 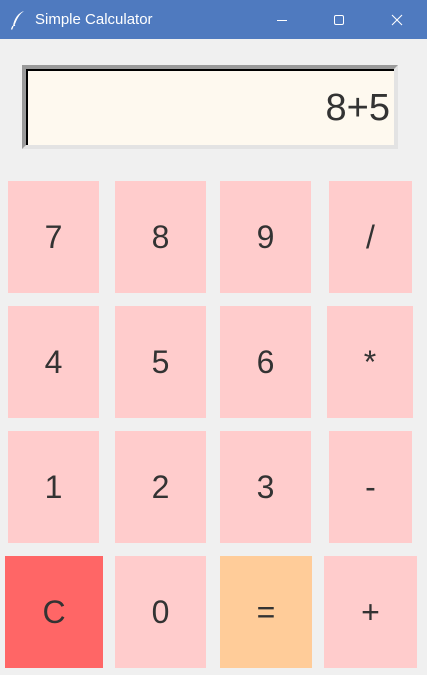 I want to click on calculator-display: 8+5, so click(x=210, y=107).